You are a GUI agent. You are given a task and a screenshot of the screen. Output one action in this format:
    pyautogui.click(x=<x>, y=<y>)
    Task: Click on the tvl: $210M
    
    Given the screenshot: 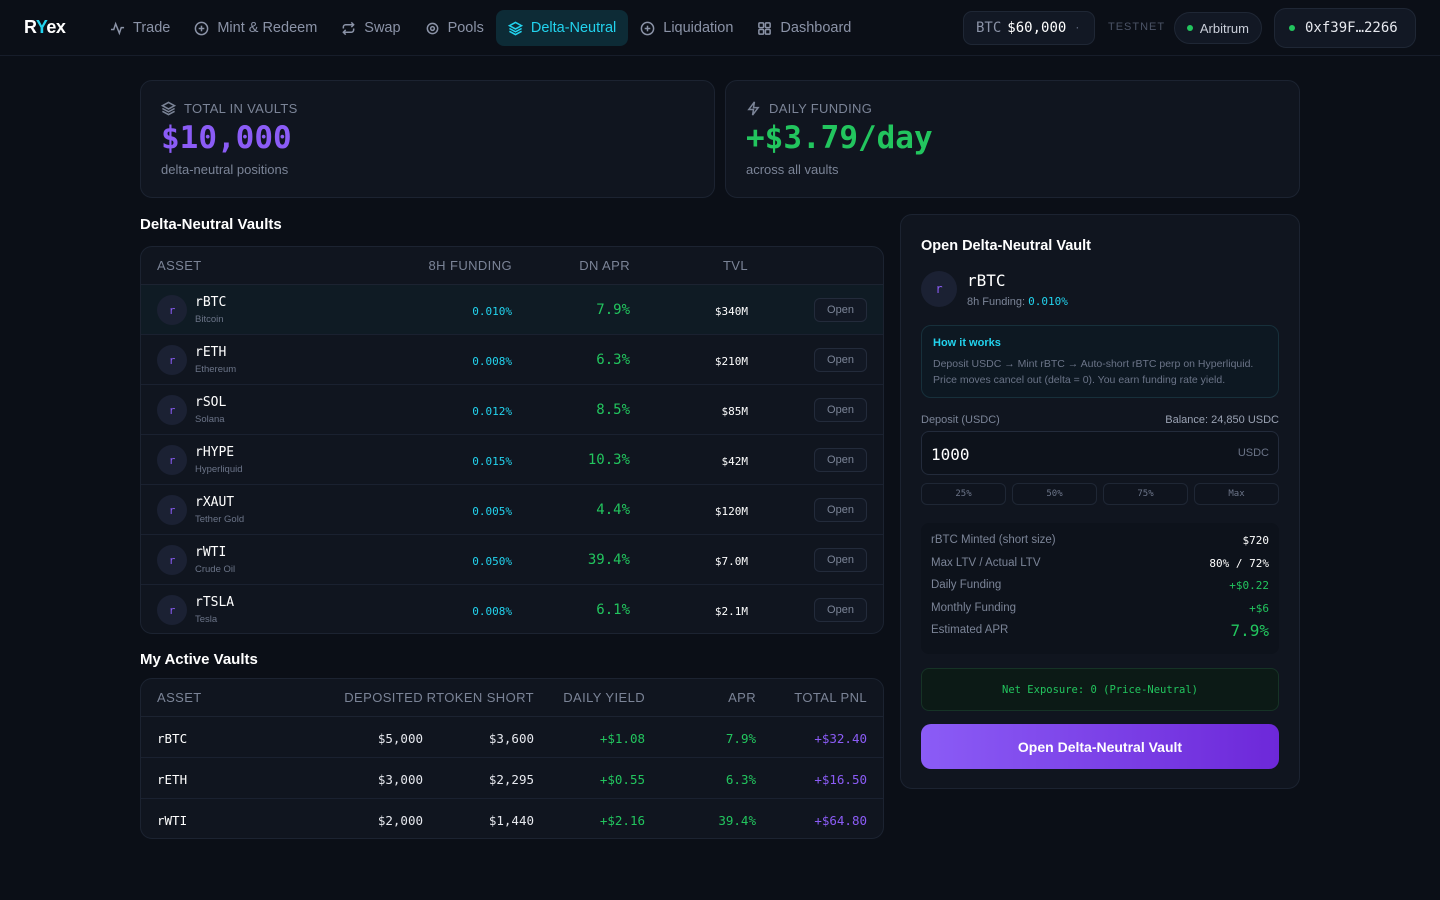 What is the action you would take?
    pyautogui.click(x=731, y=361)
    